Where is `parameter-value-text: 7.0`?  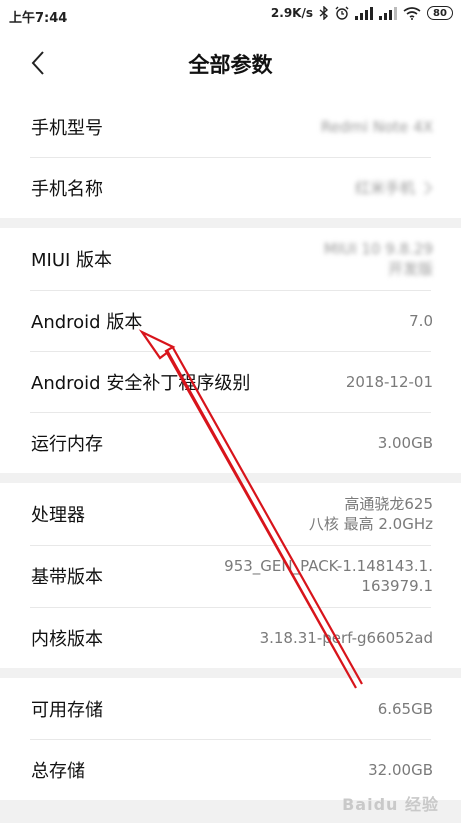 parameter-value-text: 7.0 is located at coordinates (421, 320).